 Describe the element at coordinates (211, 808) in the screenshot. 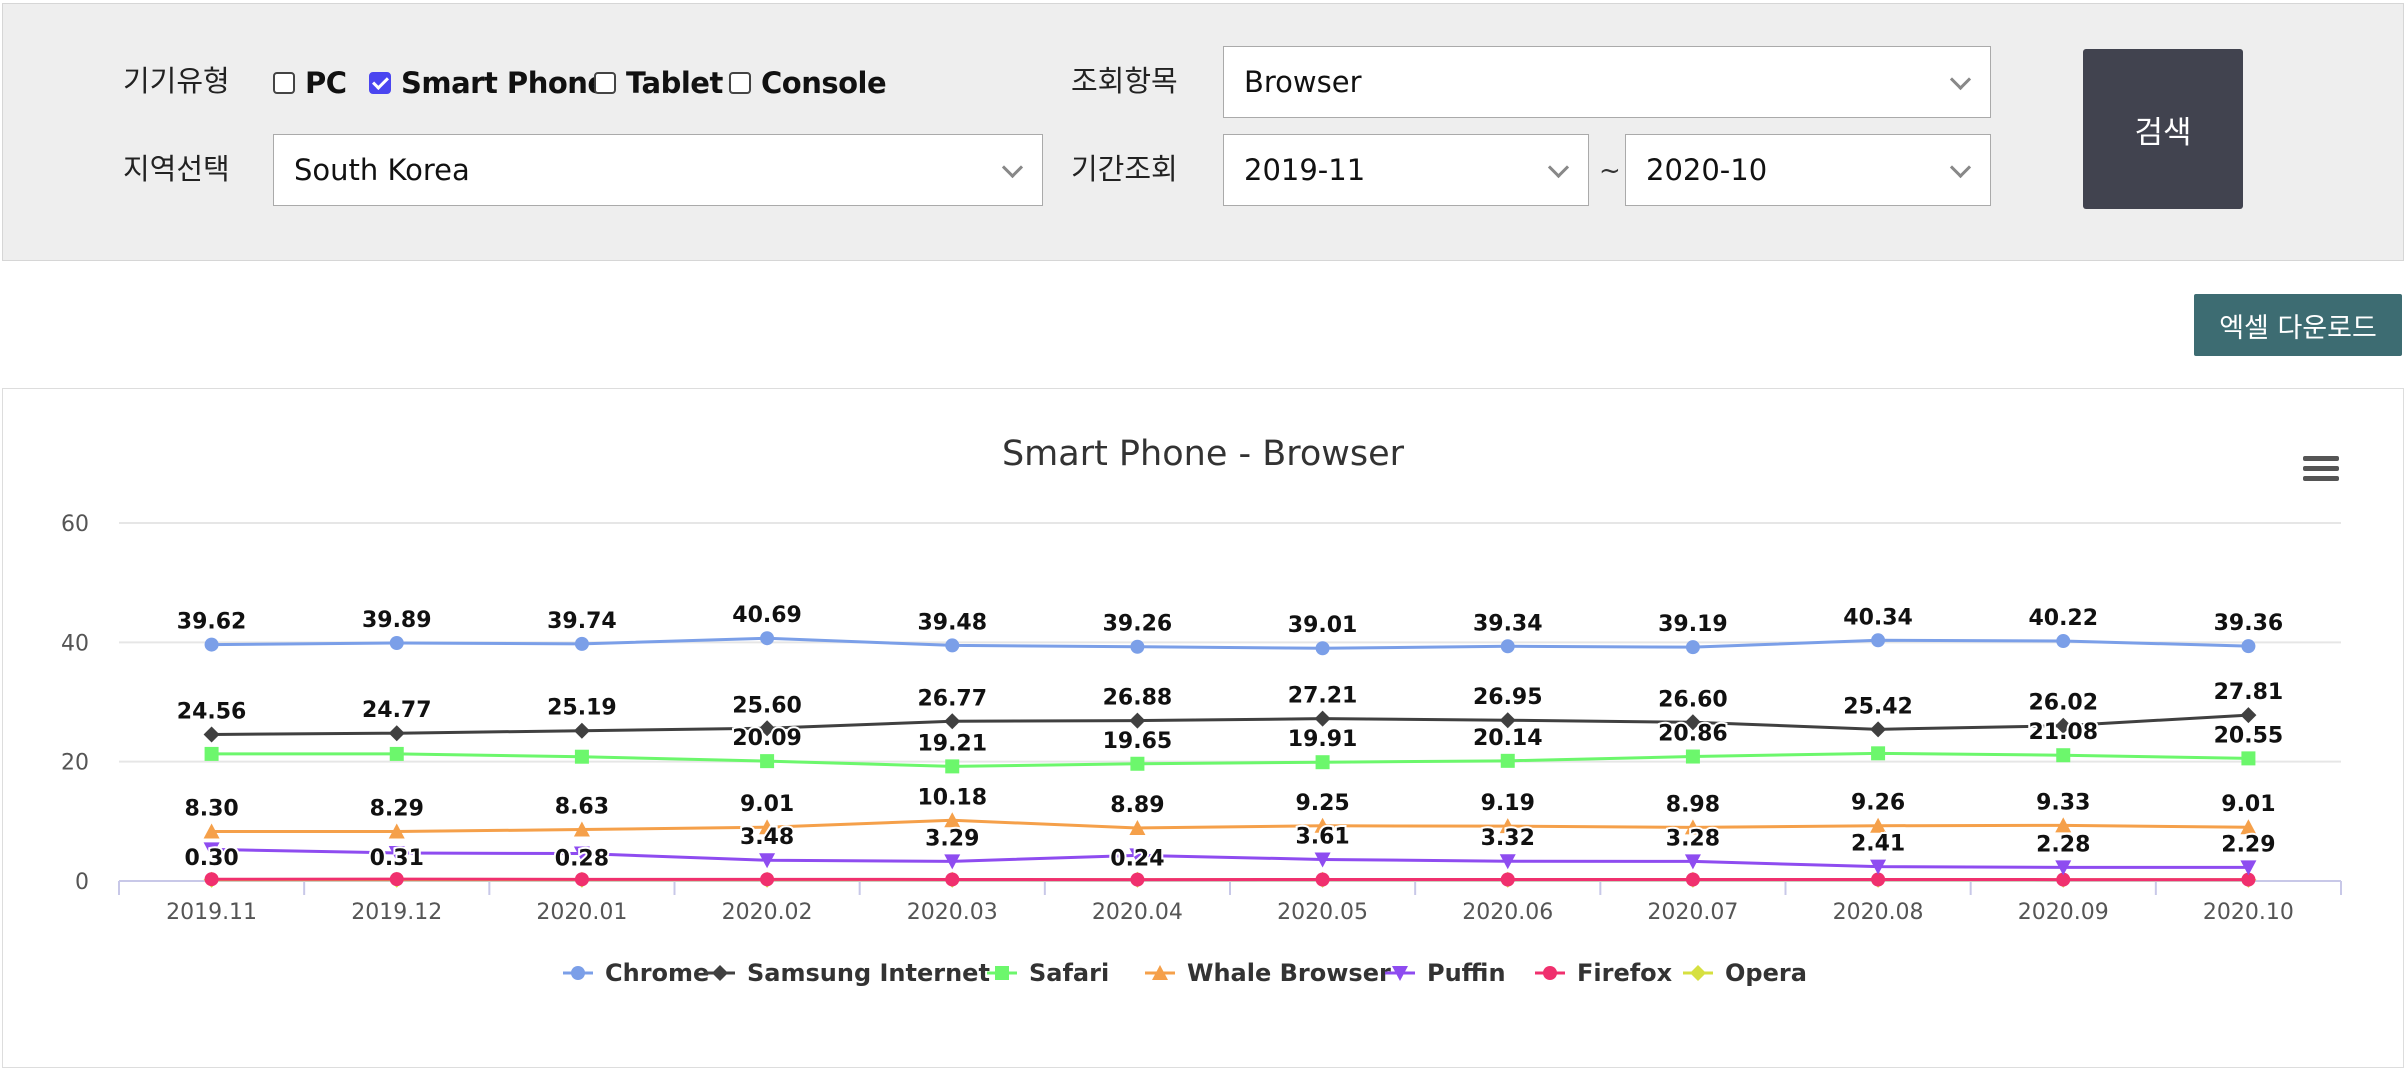

I see `data-label: 8.30` at that location.